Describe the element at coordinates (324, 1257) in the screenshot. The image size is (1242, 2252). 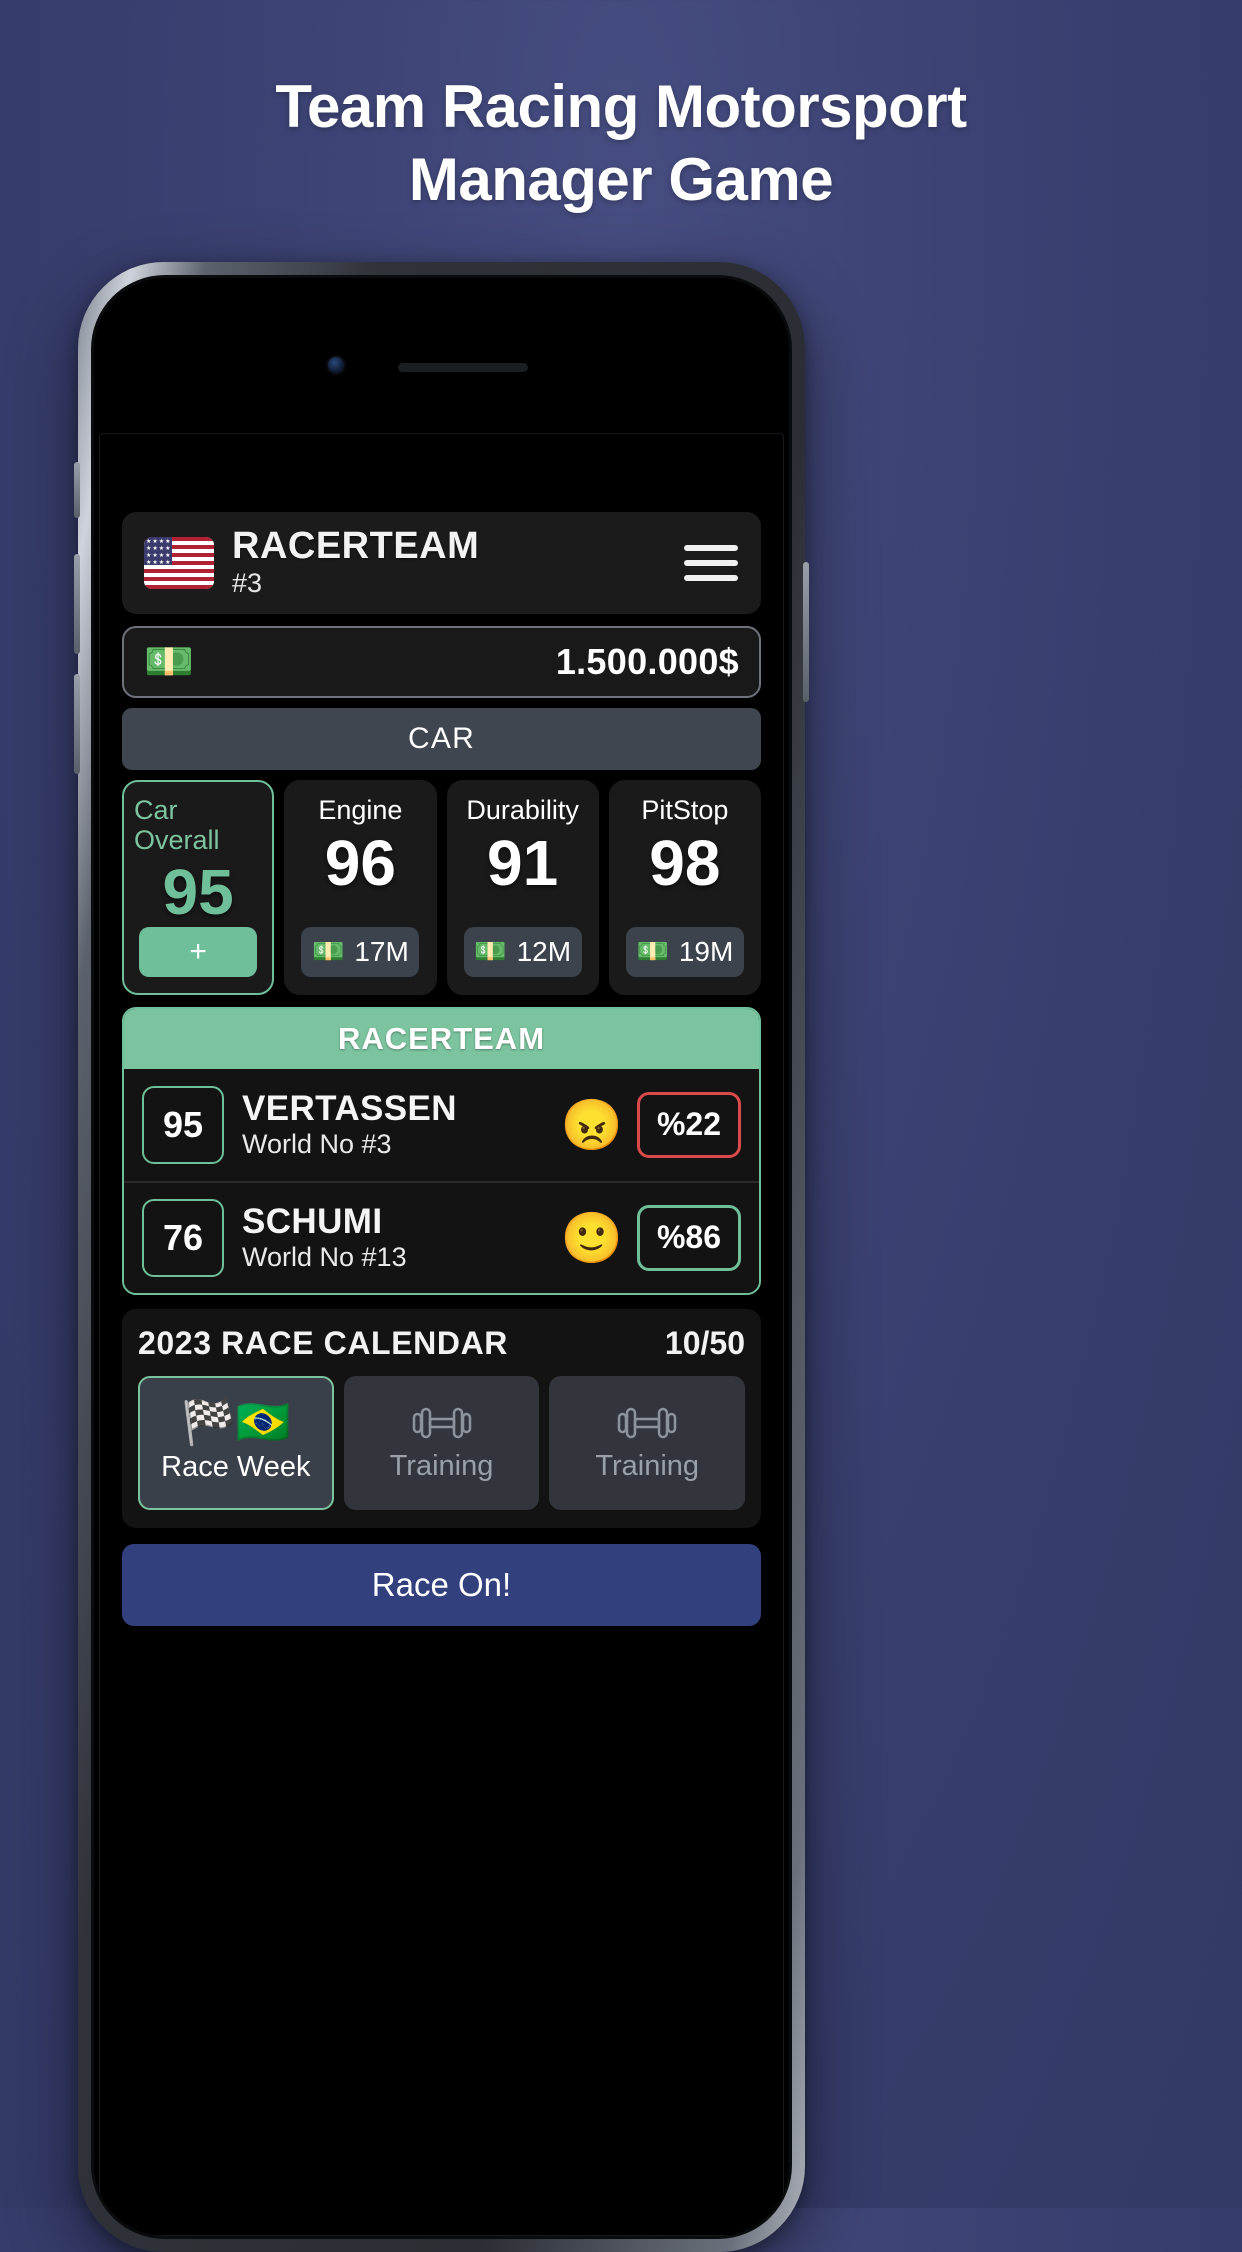
I see `driver-world-rank-label: World No #13` at that location.